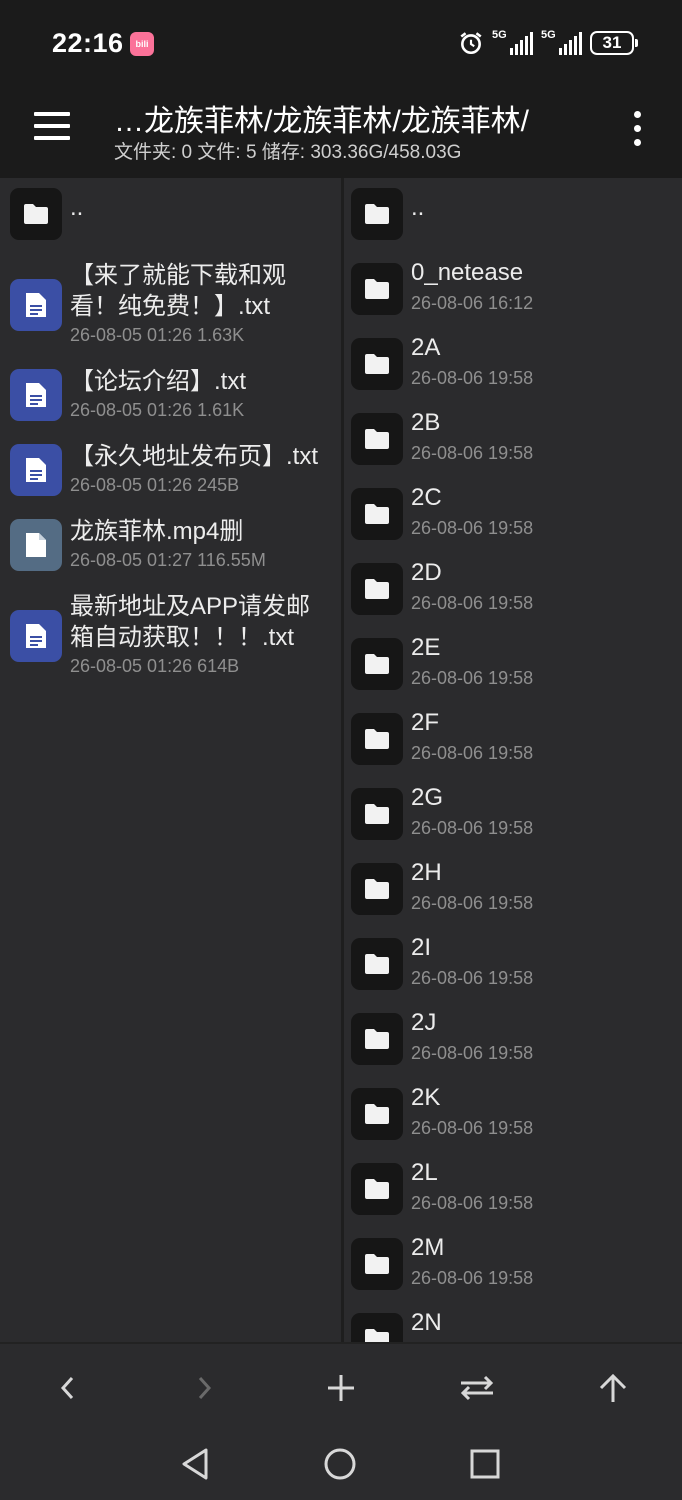 The width and height of the screenshot is (682, 1500). What do you see at coordinates (364, 118) in the screenshot?
I see `current-path: …龙族菲林/龙族菲林/龙族菲林/` at bounding box center [364, 118].